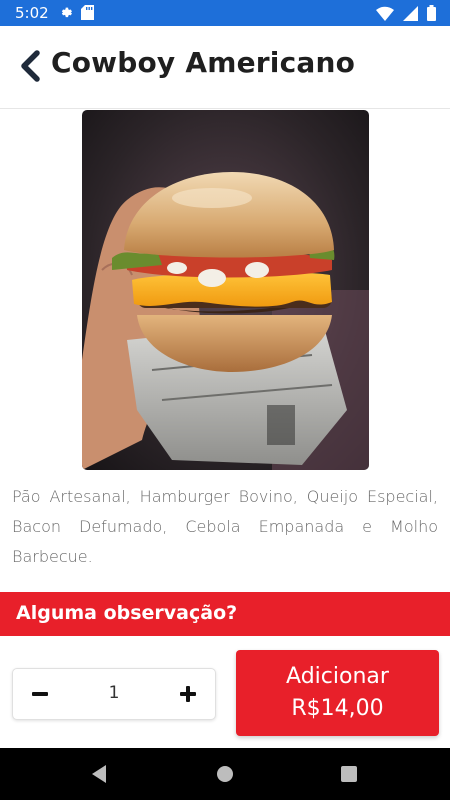 Image resolution: width=450 pixels, height=800 pixels. I want to click on status-bar: 5:02, so click(225, 13).